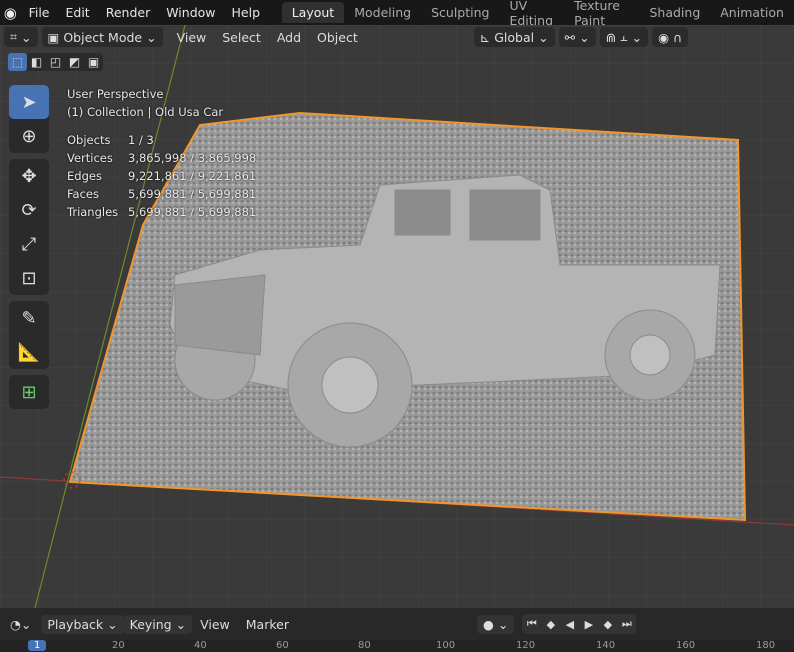 Image resolution: width=794 pixels, height=652 pixels. I want to click on view-name: User Perspective, so click(115, 94).